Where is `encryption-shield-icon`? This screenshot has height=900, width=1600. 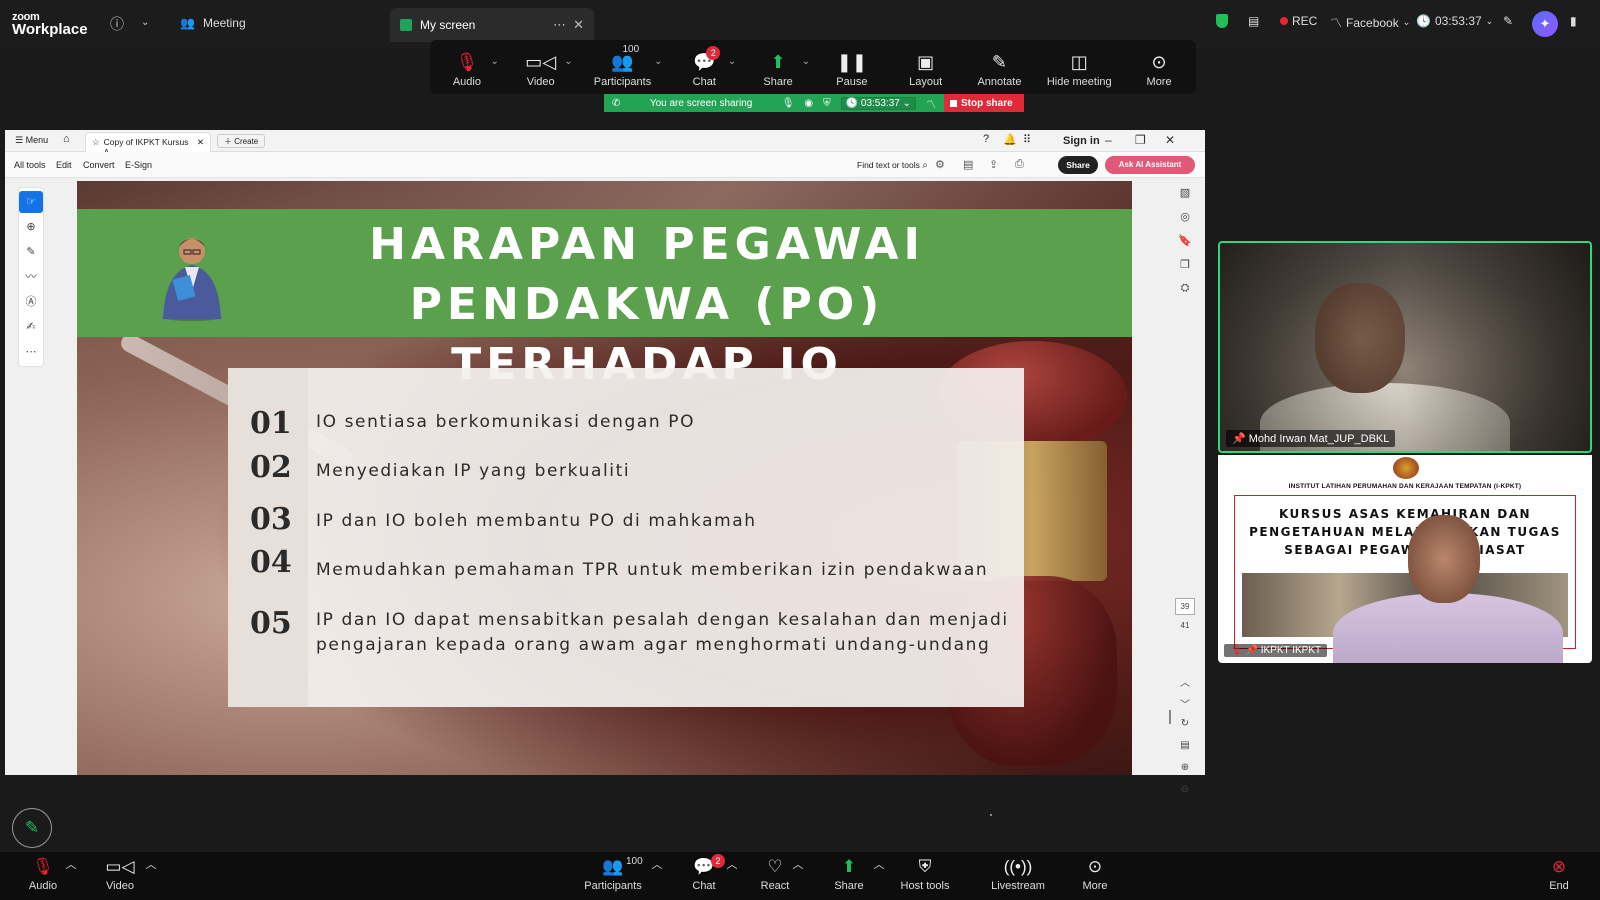 encryption-shield-icon is located at coordinates (1222, 21).